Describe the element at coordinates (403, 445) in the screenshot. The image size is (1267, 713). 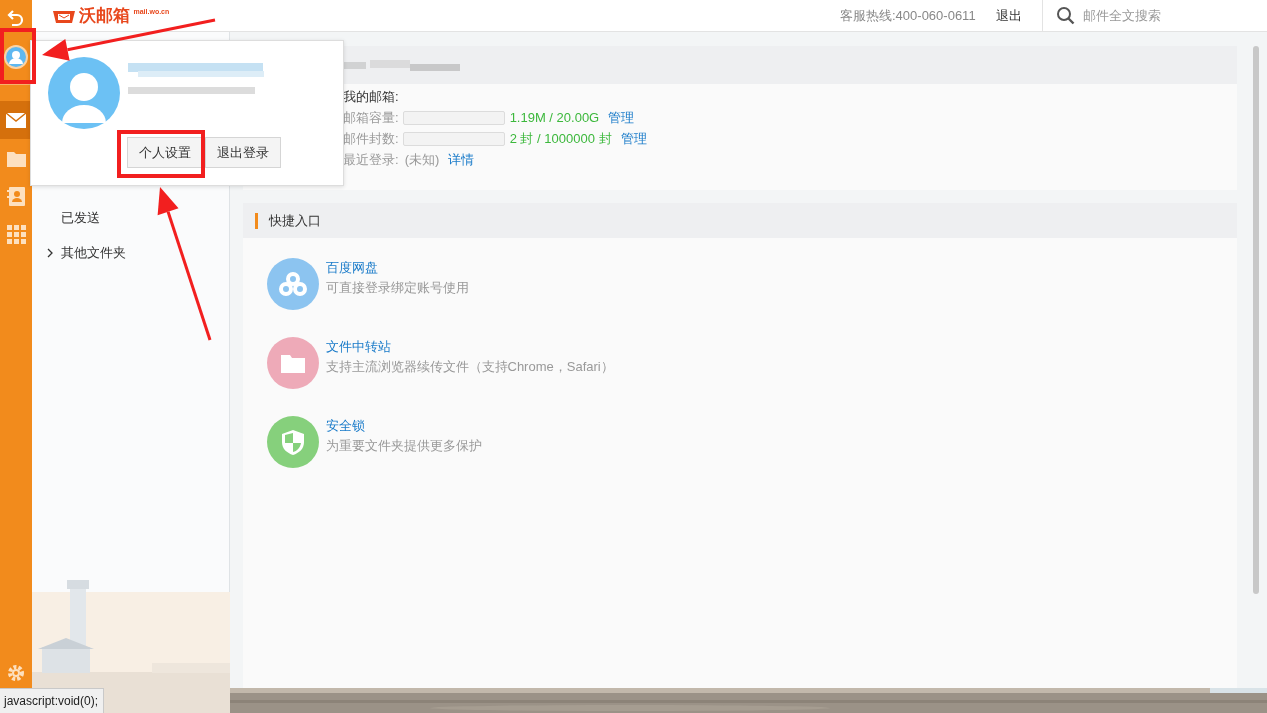
I see `shortcut-description: 为重要文件夹提供更多保护` at that location.